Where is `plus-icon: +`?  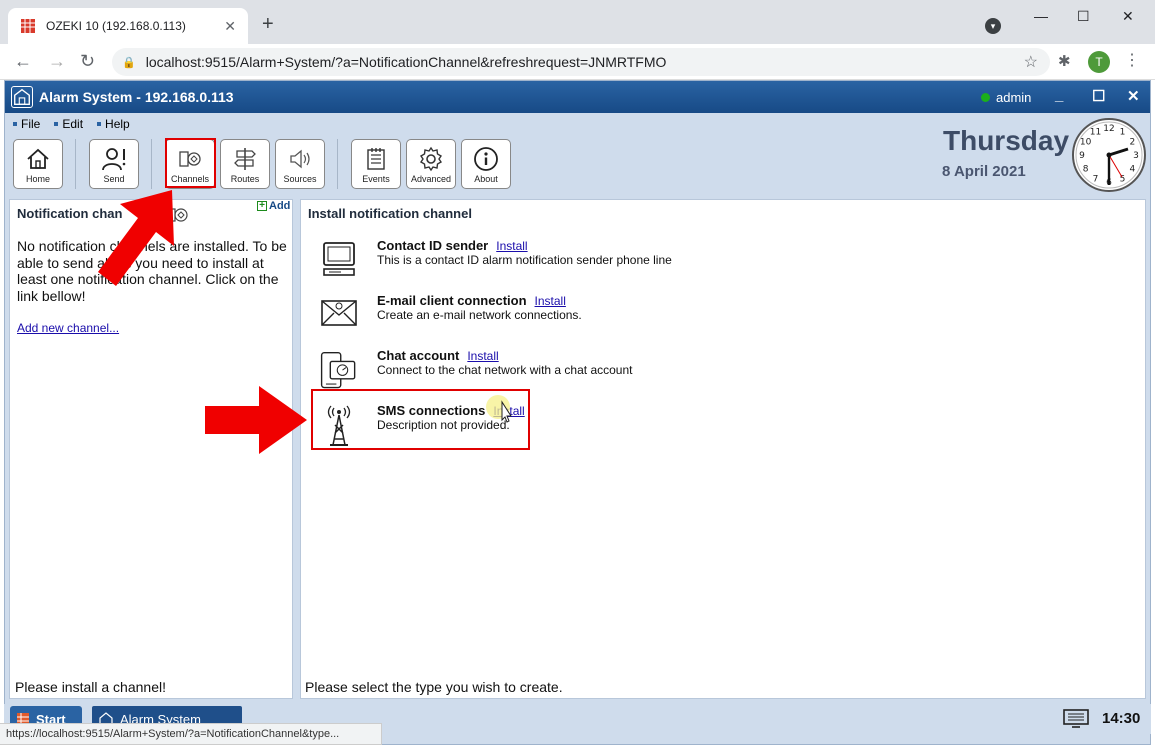 plus-icon: + is located at coordinates (262, 206).